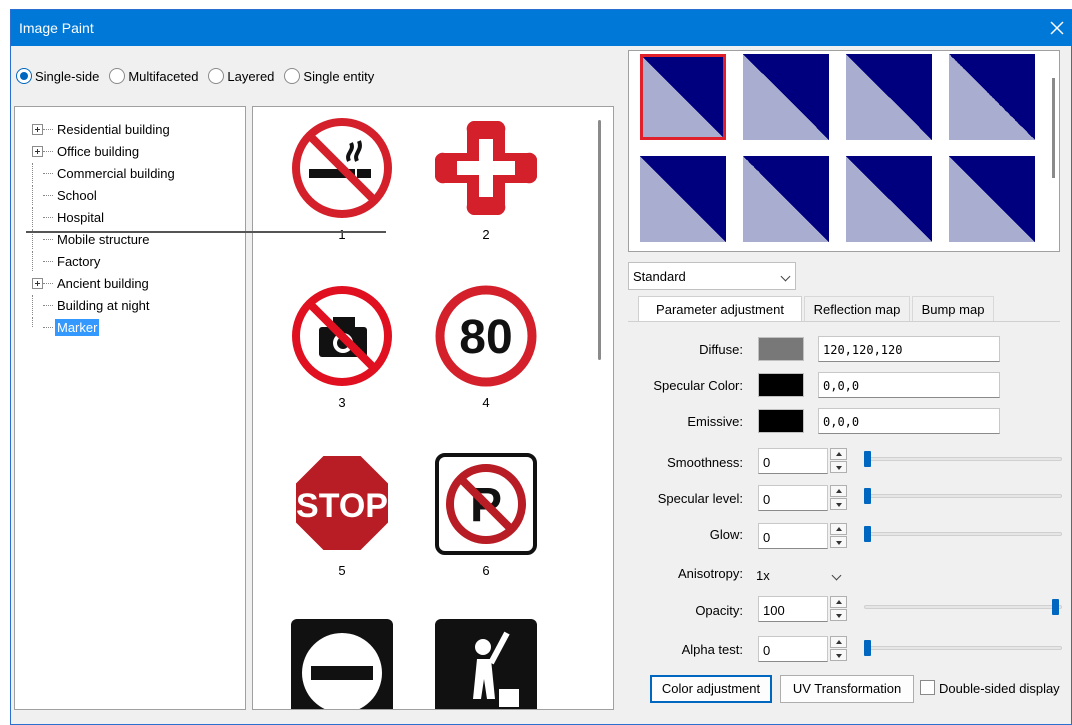 This screenshot has width=1072, height=725. I want to click on tree-item-commercial-building: Commercial building, so click(96, 173).